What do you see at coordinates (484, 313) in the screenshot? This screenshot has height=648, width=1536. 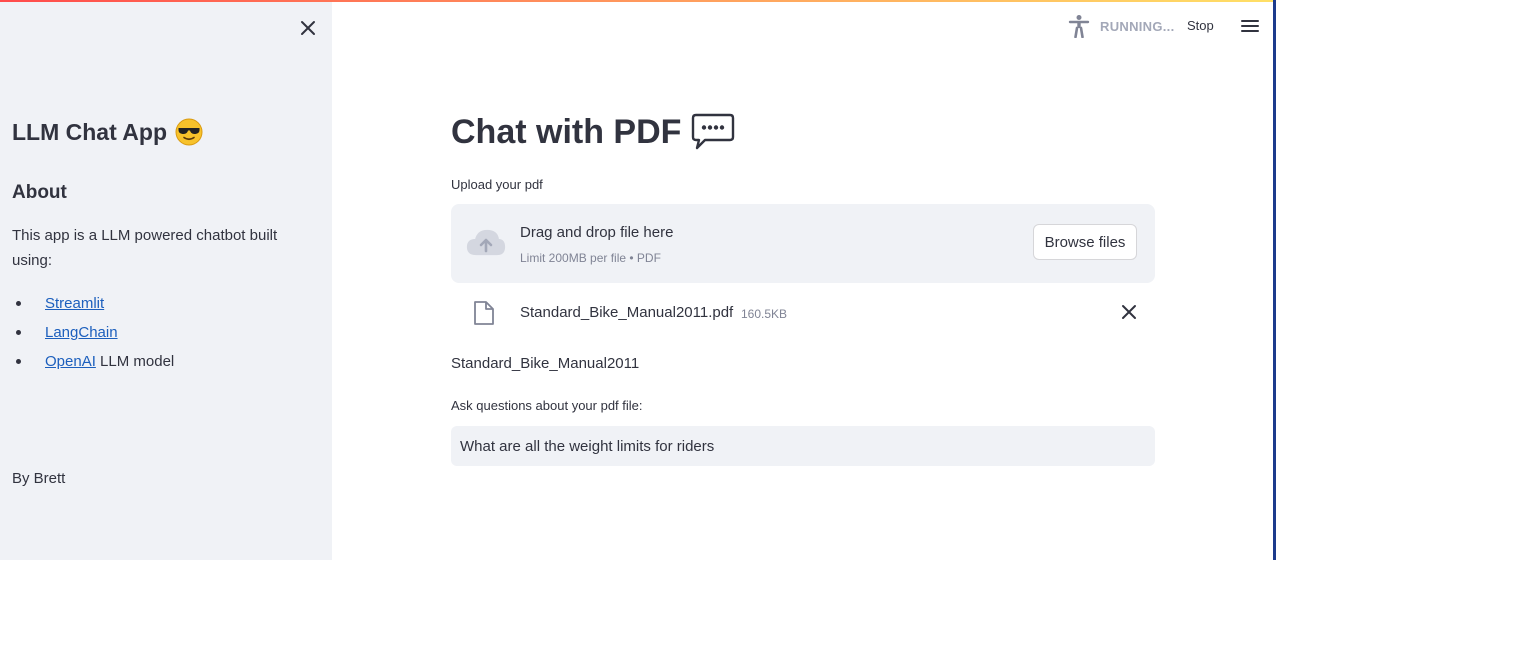 I see `file-icon` at bounding box center [484, 313].